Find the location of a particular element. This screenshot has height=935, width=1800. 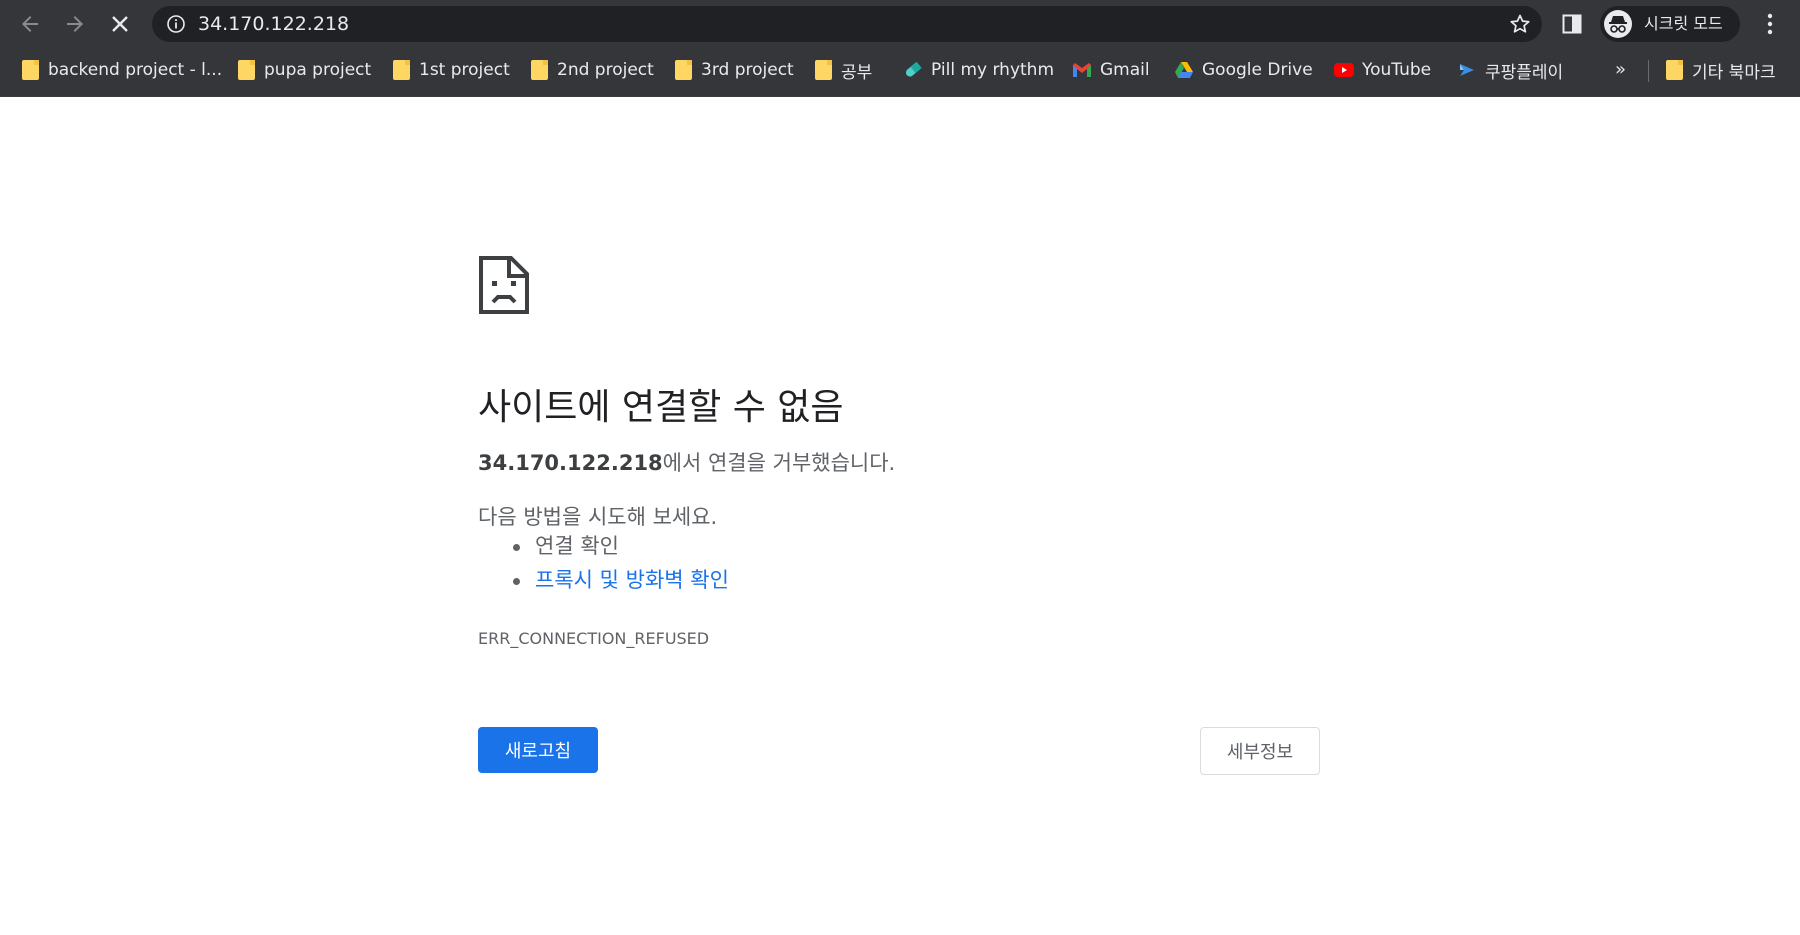

bookmark-study: 공부 is located at coordinates (842, 70).